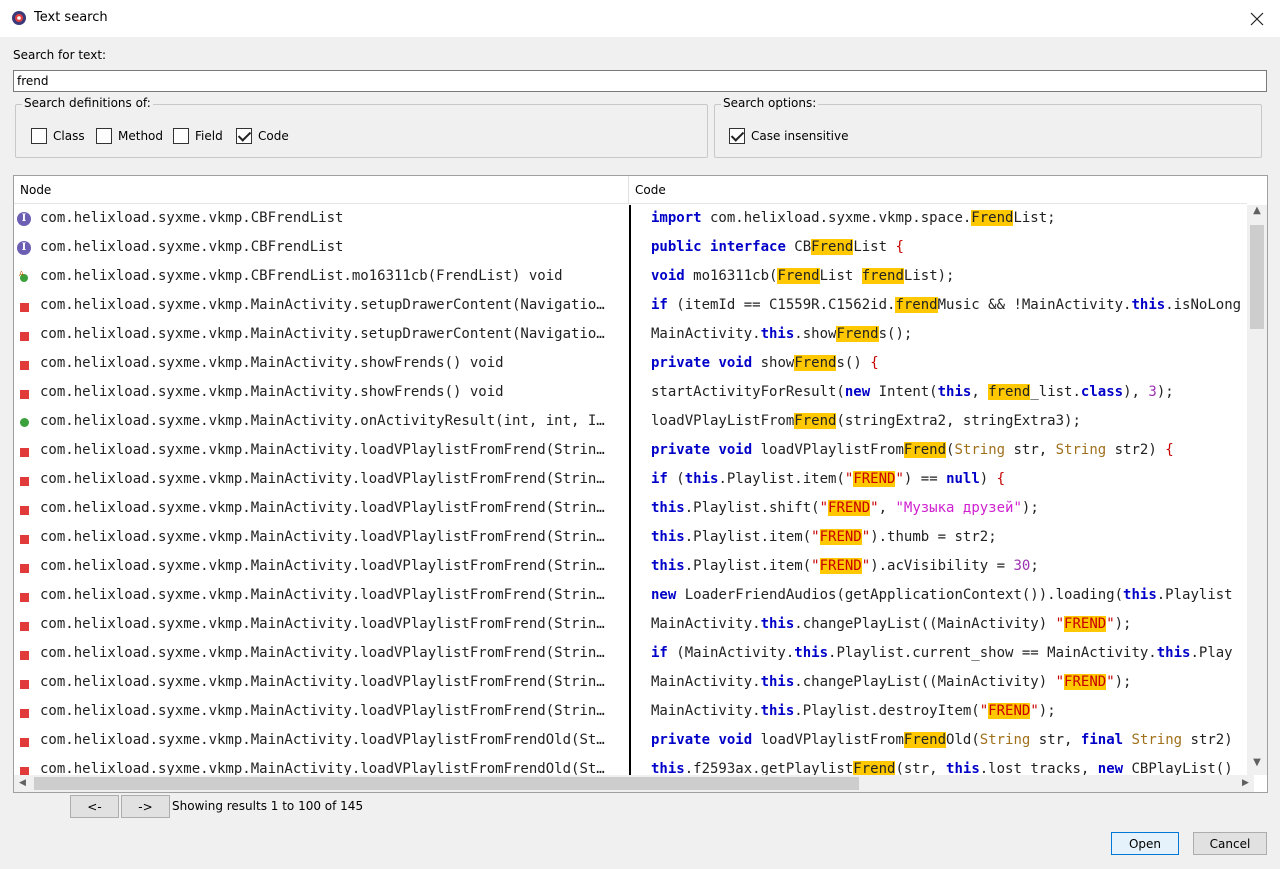  I want to click on field-checkbox: Field, so click(198, 136).